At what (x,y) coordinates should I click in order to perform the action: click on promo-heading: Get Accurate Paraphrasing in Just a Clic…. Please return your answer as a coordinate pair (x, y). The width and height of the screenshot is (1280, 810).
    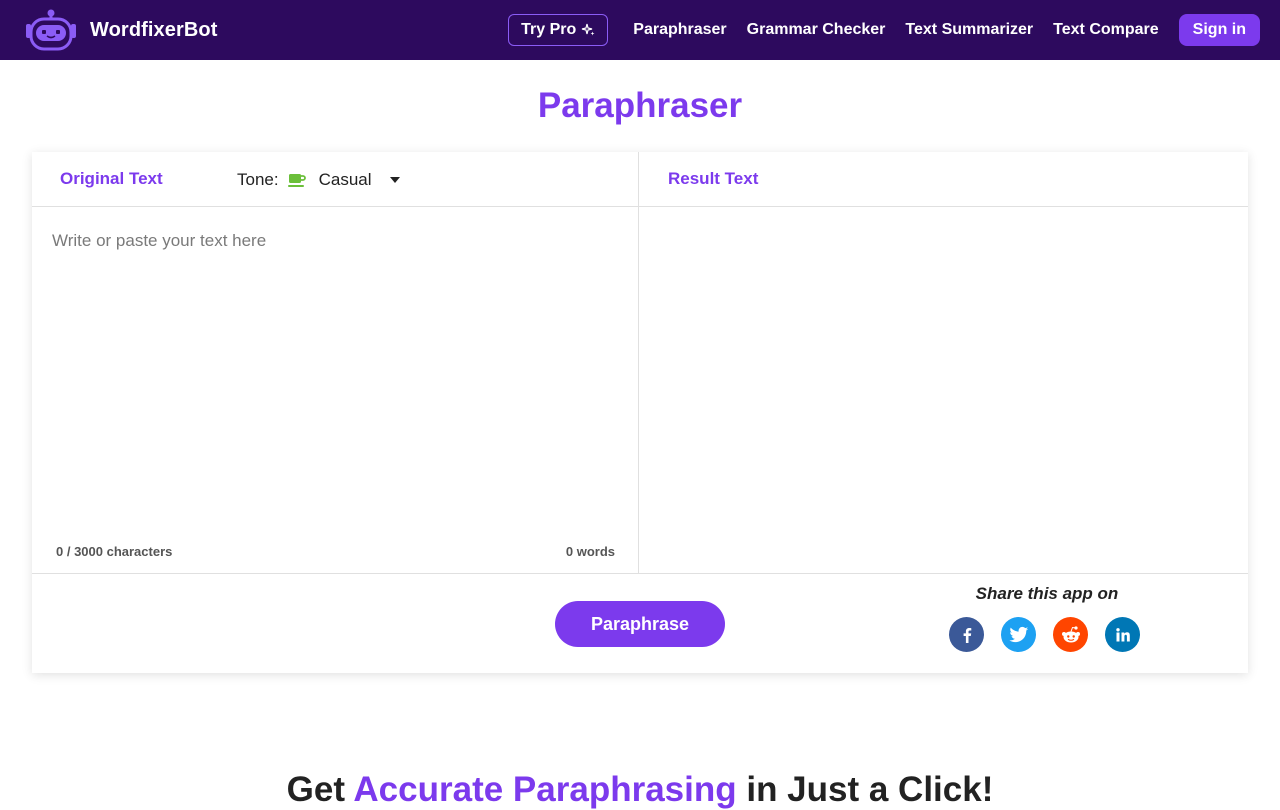
    Looking at the image, I should click on (640, 790).